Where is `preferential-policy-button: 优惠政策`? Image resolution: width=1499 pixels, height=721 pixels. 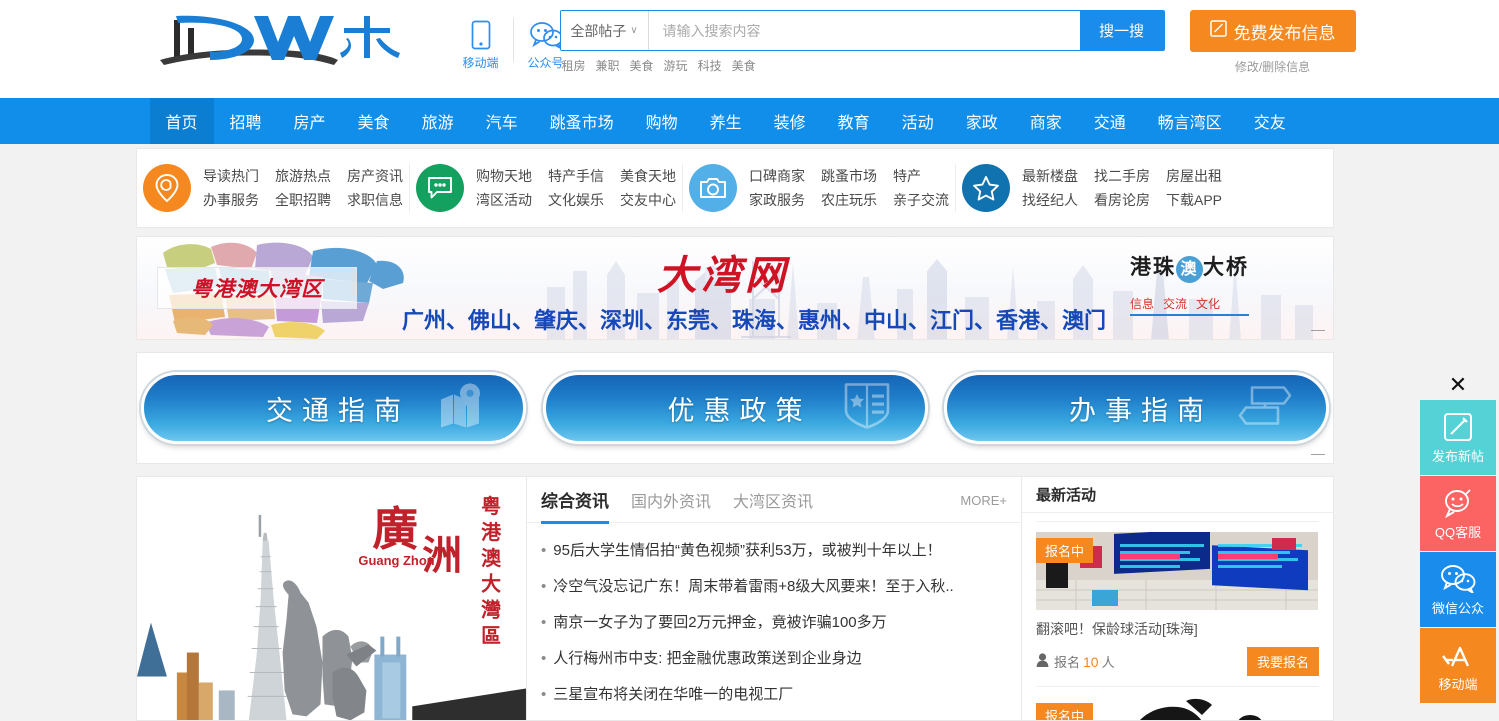
preferential-policy-button: 优惠政策 is located at coordinates (735, 408).